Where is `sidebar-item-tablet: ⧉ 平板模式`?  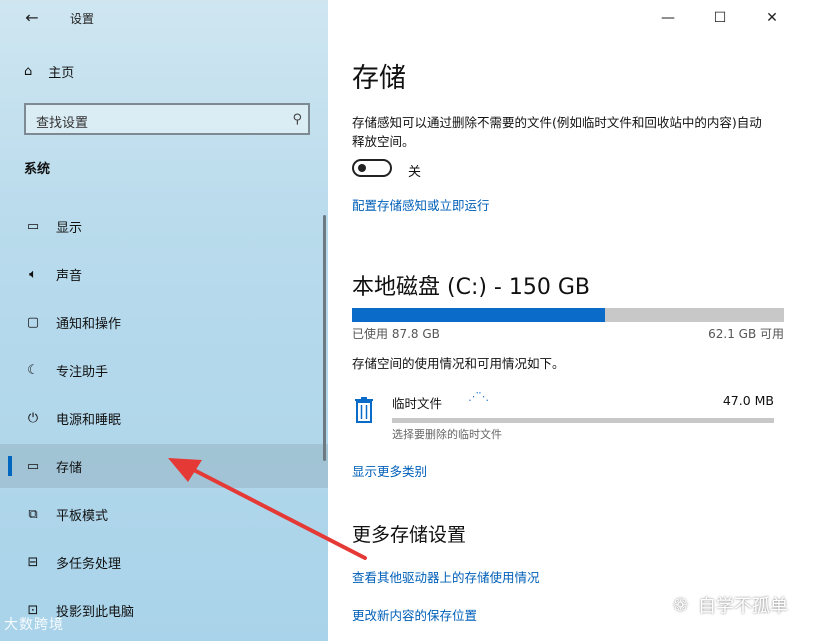
sidebar-item-tablet: ⧉ 平板模式 is located at coordinates (164, 514).